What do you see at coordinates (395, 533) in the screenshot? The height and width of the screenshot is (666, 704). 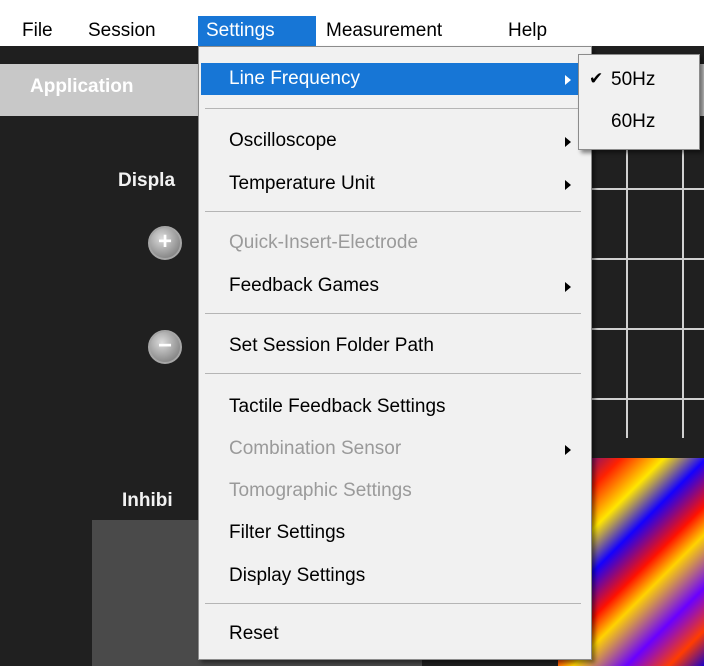 I see `menu-item-filter-settings: Filter Settings` at bounding box center [395, 533].